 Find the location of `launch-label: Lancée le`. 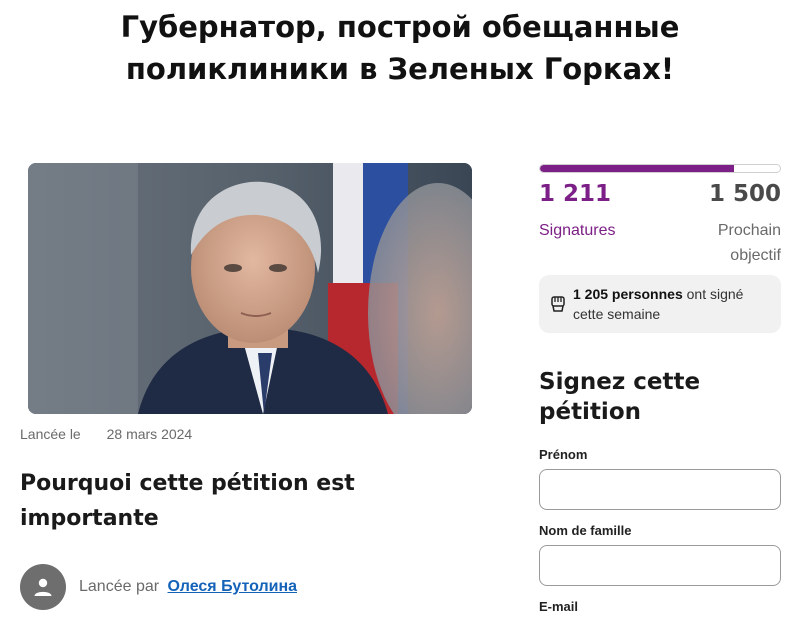

launch-label: Lancée le is located at coordinates (50, 434).